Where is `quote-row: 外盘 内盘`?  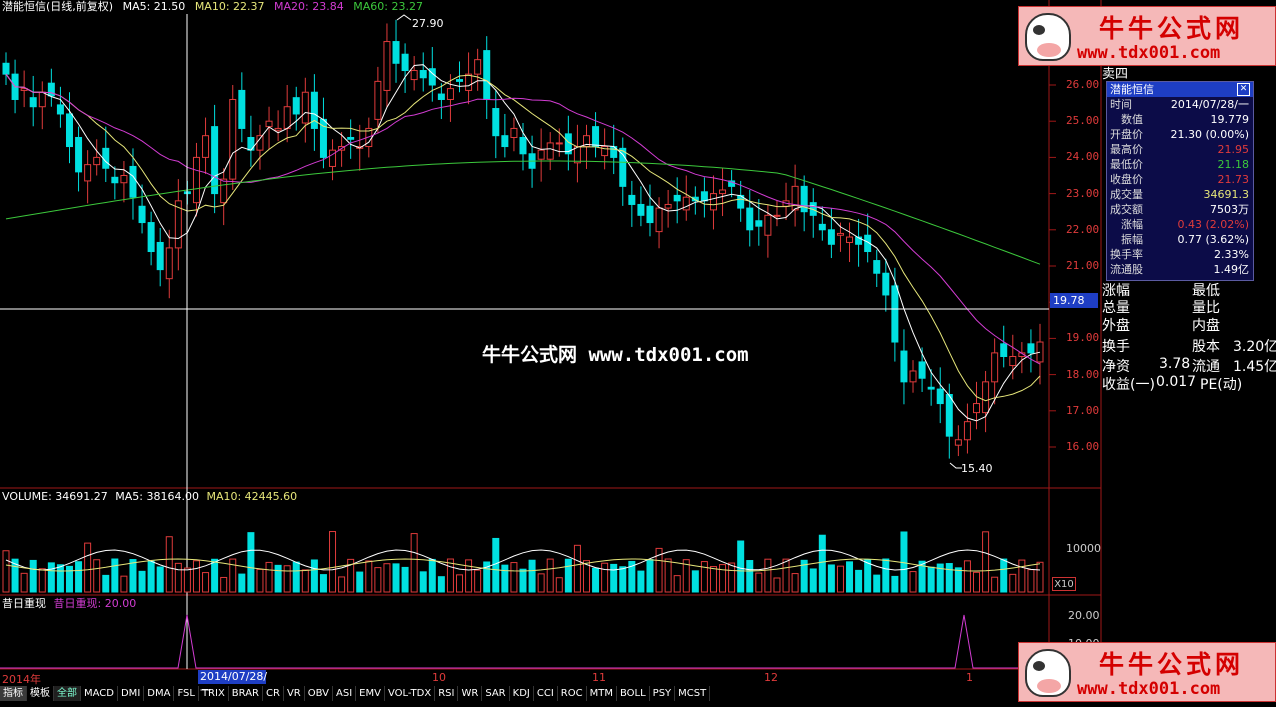
quote-row: 外盘 内盘 is located at coordinates (1161, 325).